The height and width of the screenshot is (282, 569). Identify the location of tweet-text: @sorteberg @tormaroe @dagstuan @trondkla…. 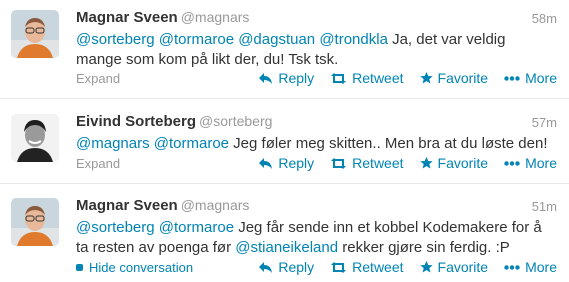
(315, 50).